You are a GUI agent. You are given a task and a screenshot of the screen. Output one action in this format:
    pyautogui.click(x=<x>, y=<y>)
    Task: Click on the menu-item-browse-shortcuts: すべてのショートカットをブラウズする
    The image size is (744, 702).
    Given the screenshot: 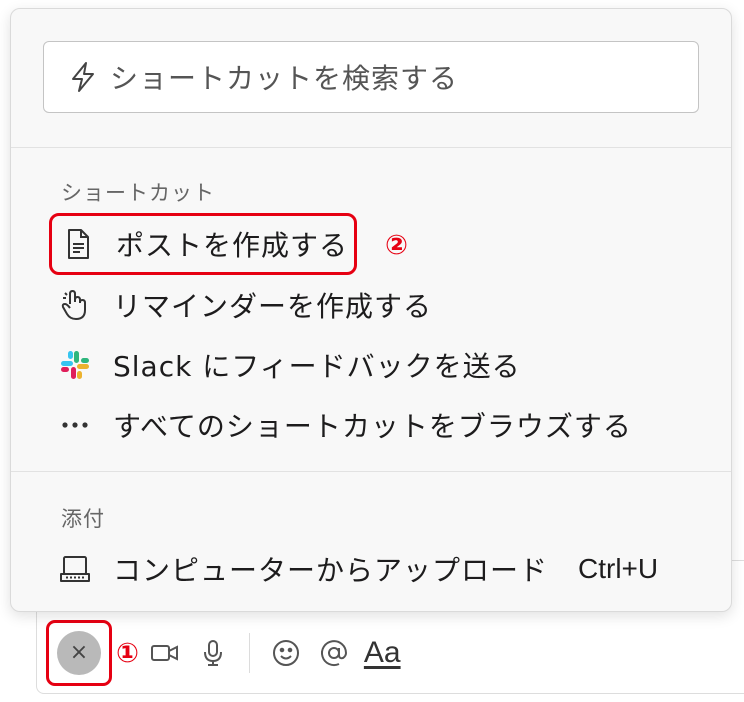 What is the action you would take?
    pyautogui.click(x=343, y=425)
    